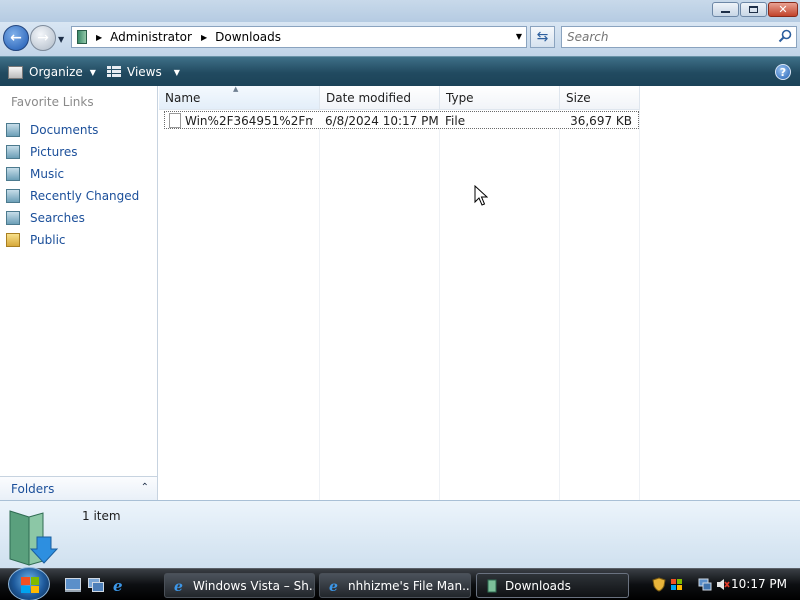 This screenshot has height=600, width=800. What do you see at coordinates (677, 584) in the screenshot?
I see `windows-update-icon` at bounding box center [677, 584].